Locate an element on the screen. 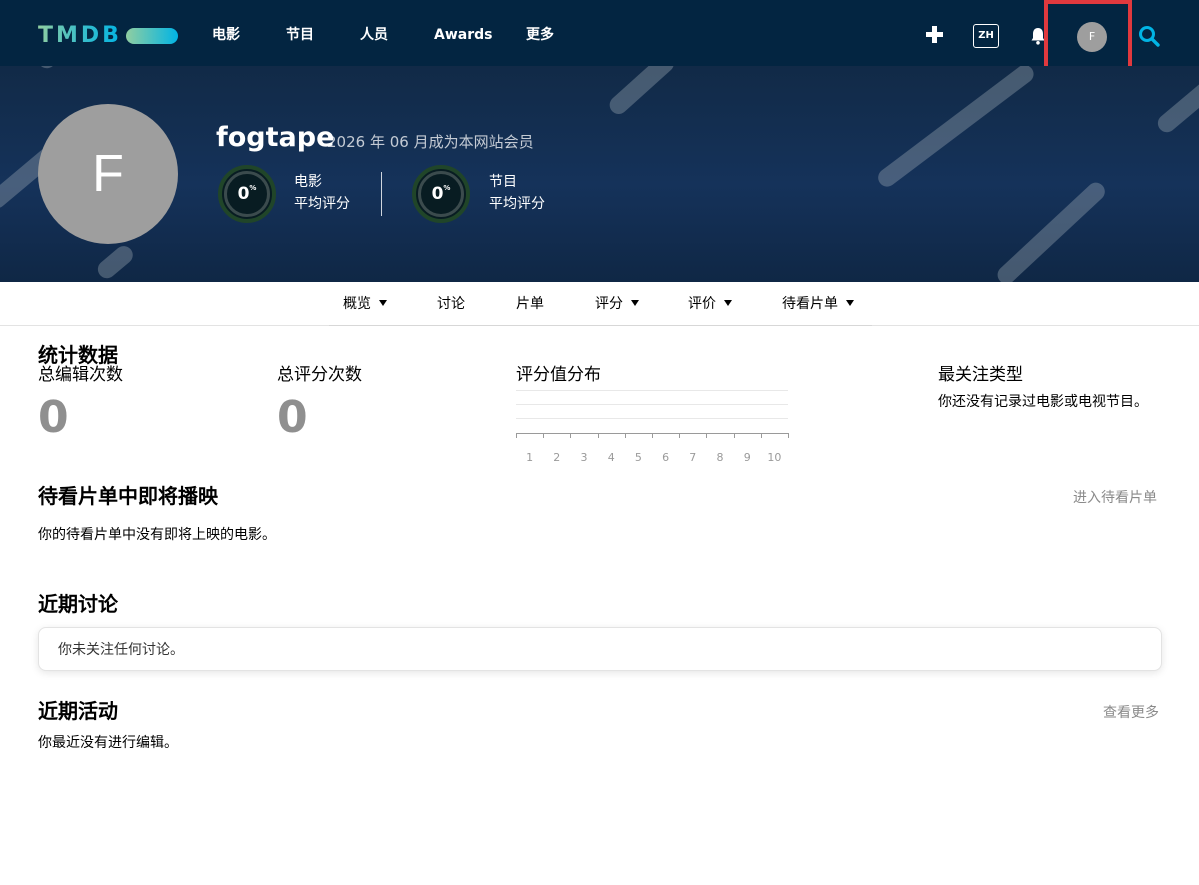 The height and width of the screenshot is (885, 1199). hist-tick-label: 7 is located at coordinates (693, 457).